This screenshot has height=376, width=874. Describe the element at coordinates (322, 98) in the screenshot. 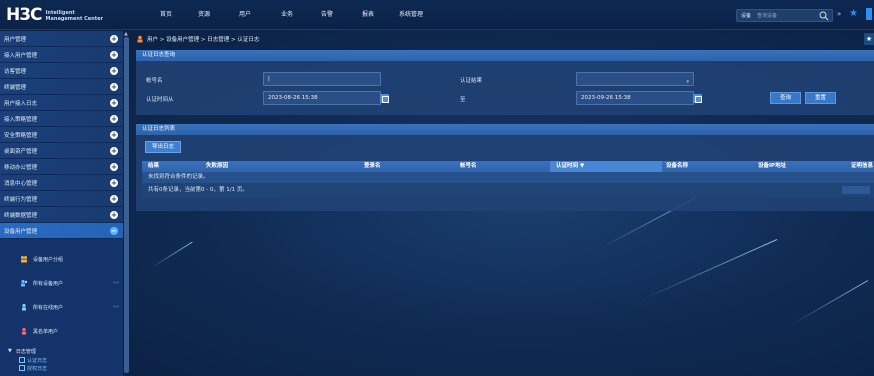

I see `time-from-input: 2023-08-26 15:38` at that location.